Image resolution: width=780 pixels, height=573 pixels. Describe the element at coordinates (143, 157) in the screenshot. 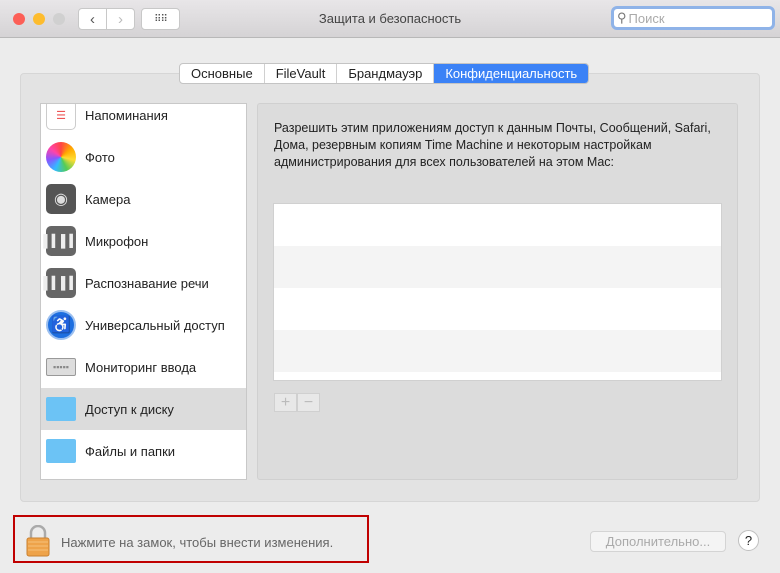

I see `sidebar-item-photos: Фото` at that location.